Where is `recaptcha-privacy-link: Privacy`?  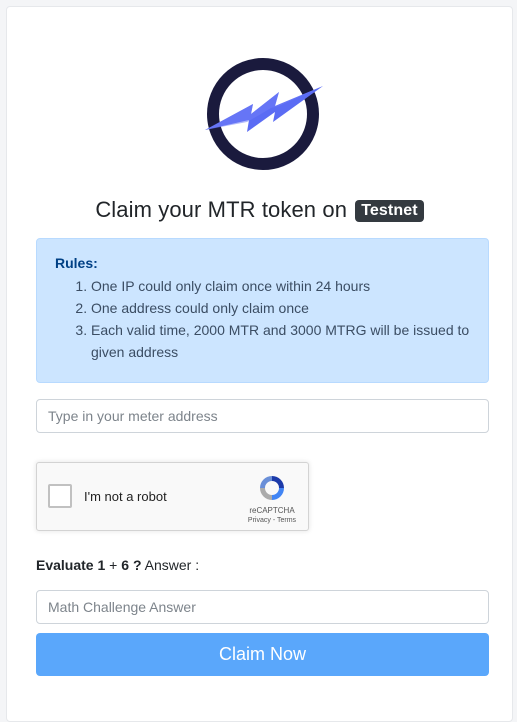
recaptcha-privacy-link: Privacy is located at coordinates (259, 520).